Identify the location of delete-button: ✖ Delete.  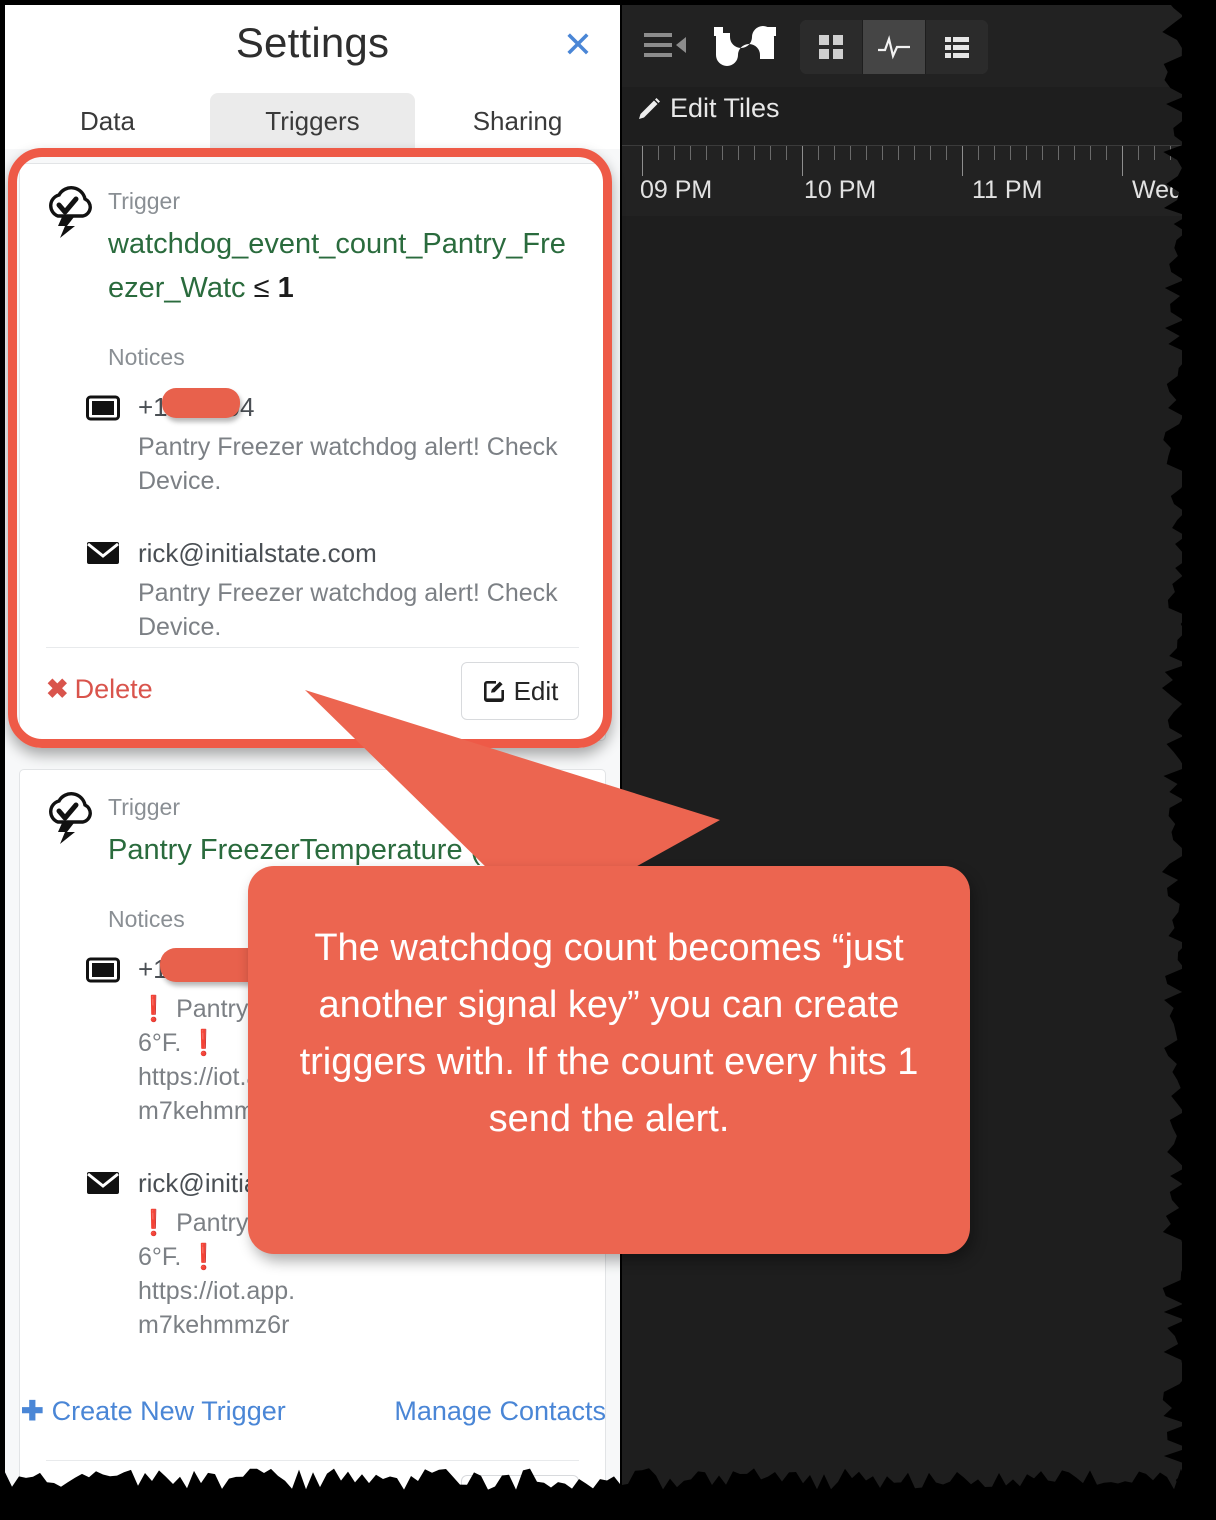
(99, 1493).